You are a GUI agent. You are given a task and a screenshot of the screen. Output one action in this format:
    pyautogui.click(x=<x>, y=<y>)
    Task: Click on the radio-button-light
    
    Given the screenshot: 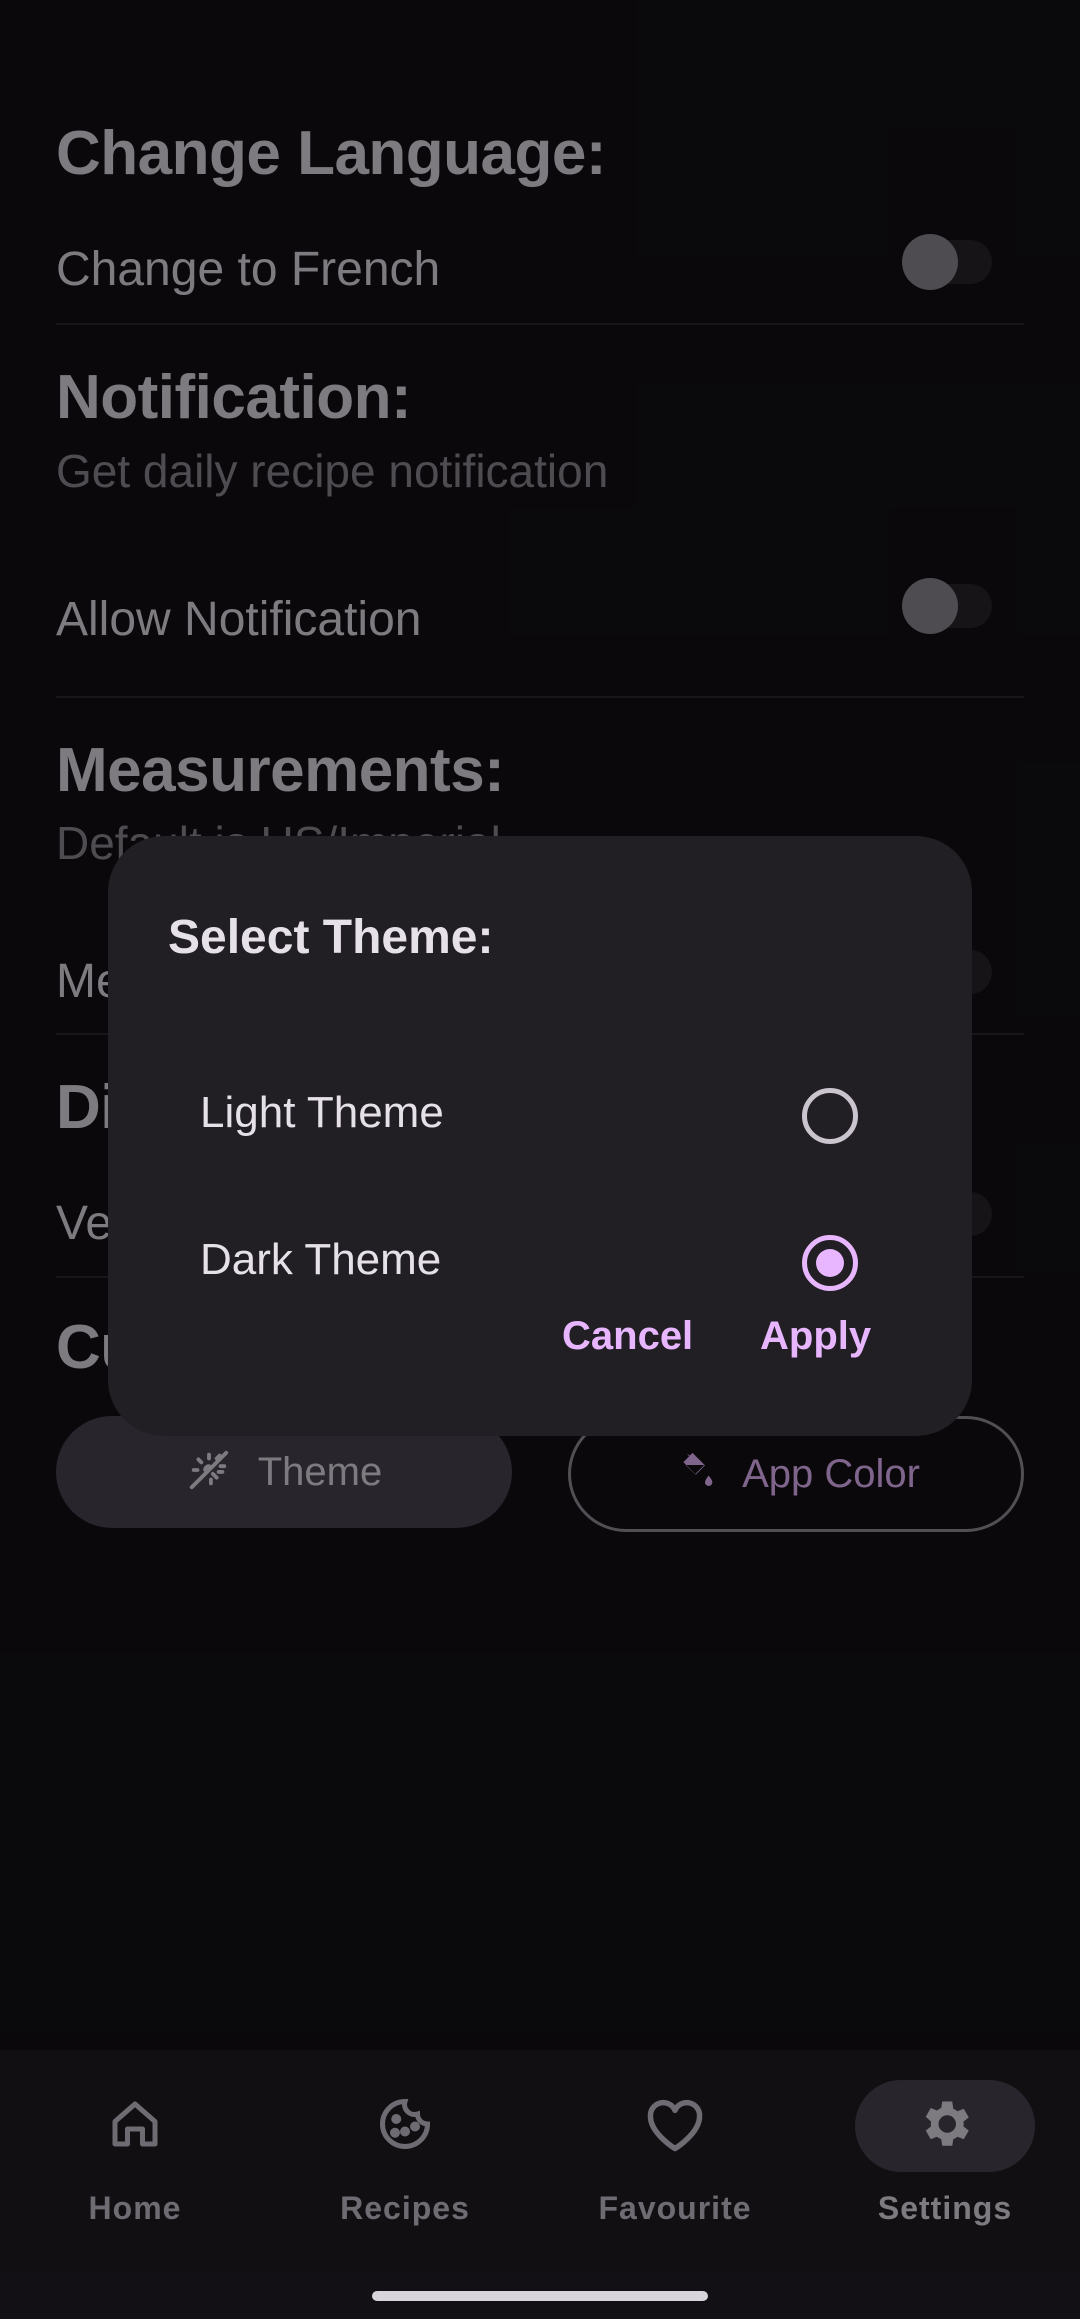 What is the action you would take?
    pyautogui.click(x=830, y=1116)
    